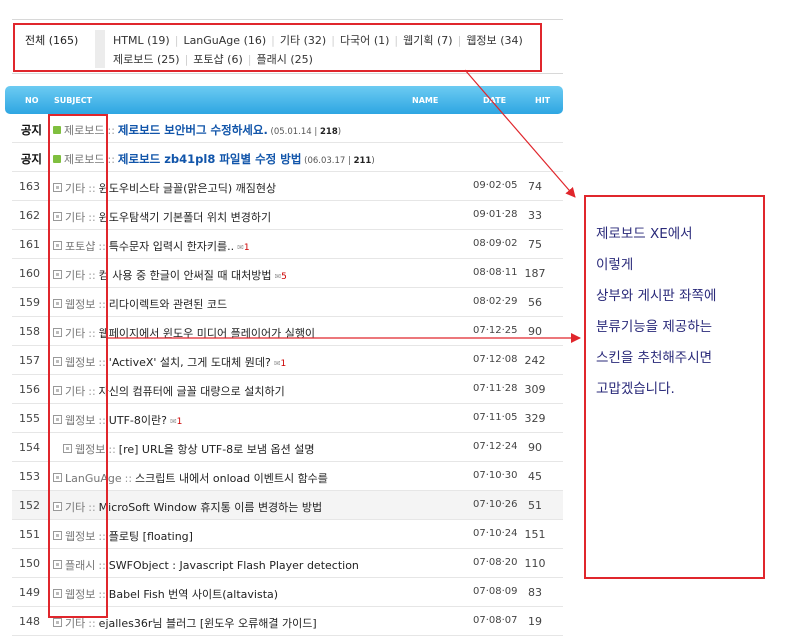 This screenshot has height=636, width=796. What do you see at coordinates (231, 478) in the screenshot?
I see `row-title: 스크립트 내에서 onload 이벤트시 함수를` at bounding box center [231, 478].